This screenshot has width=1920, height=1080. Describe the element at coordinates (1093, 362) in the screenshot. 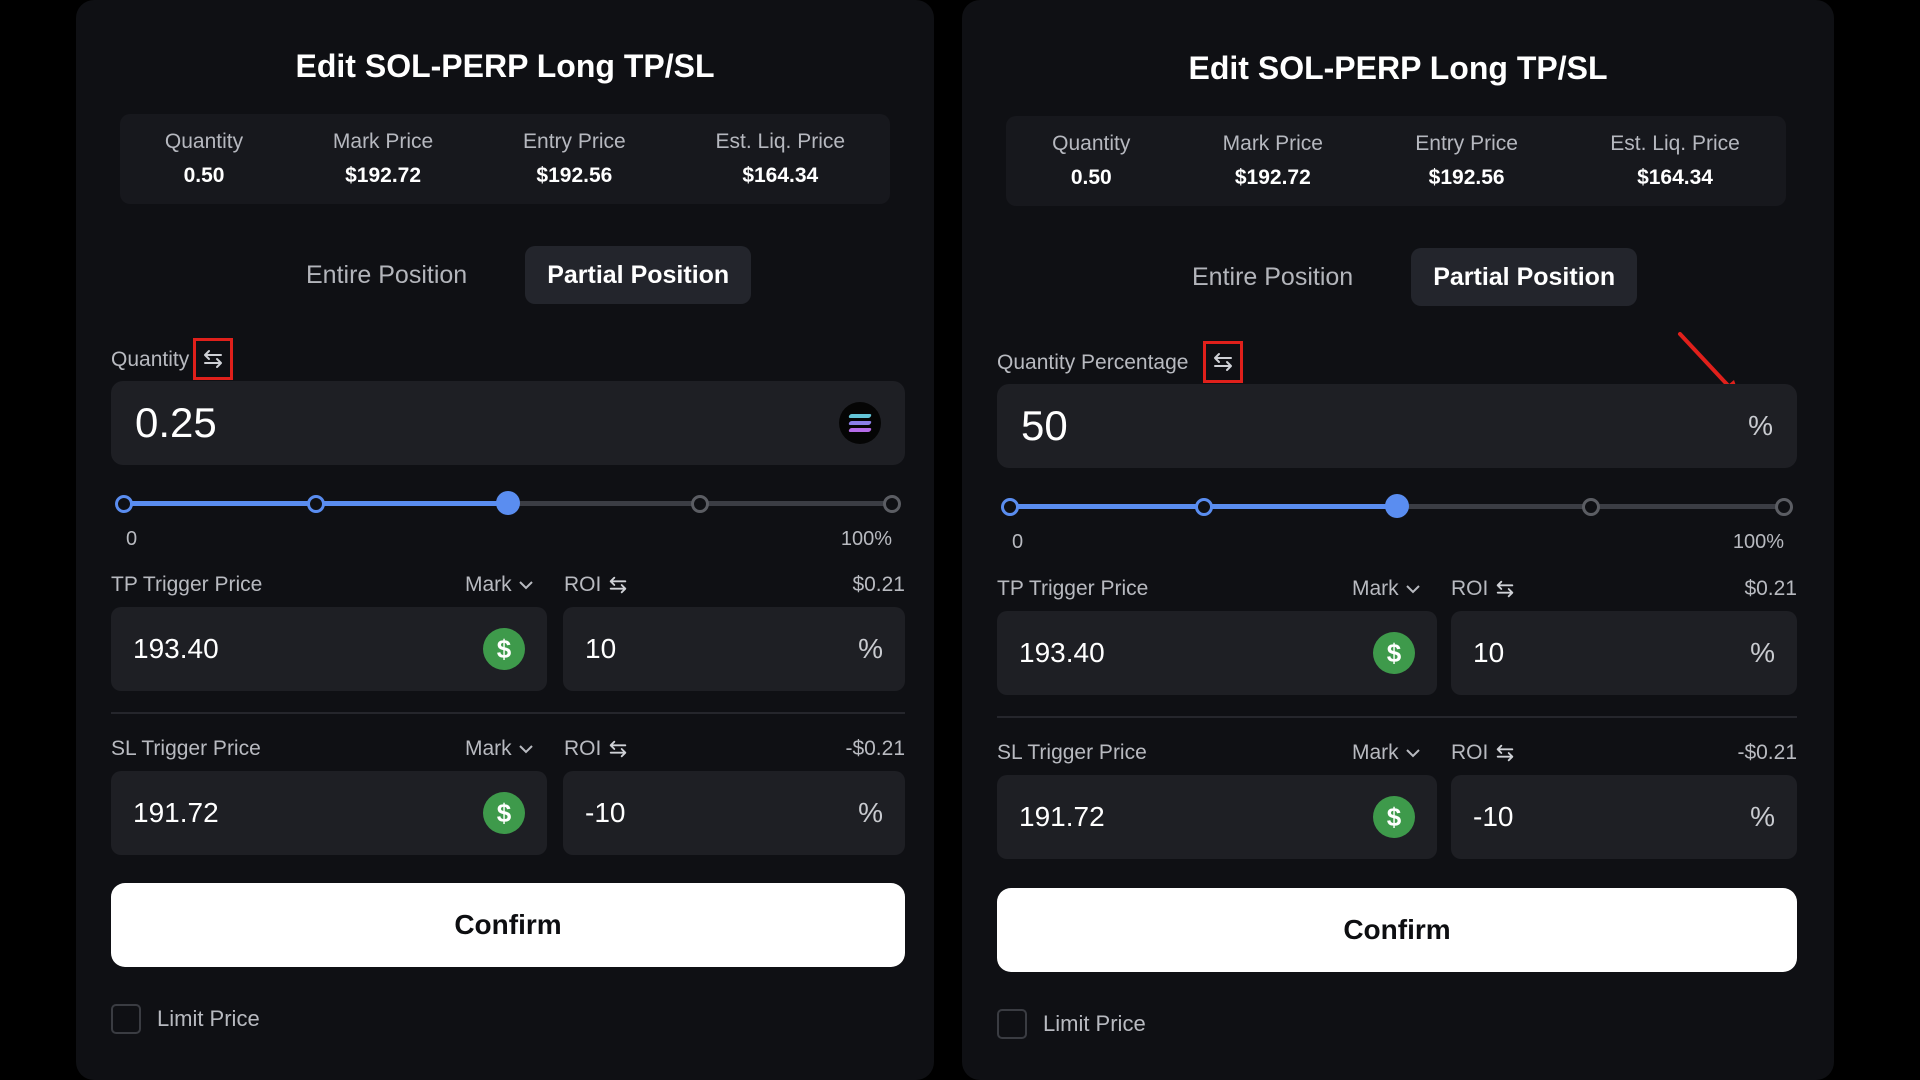

I see `quantity-percentage-label: Quantity Percentage` at that location.